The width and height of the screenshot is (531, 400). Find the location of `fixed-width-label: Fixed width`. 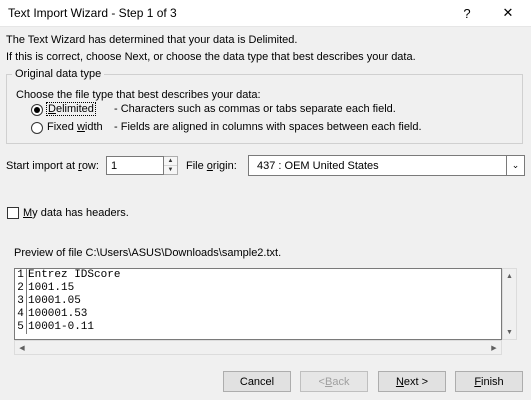

fixed-width-label: Fixed width is located at coordinates (75, 127).